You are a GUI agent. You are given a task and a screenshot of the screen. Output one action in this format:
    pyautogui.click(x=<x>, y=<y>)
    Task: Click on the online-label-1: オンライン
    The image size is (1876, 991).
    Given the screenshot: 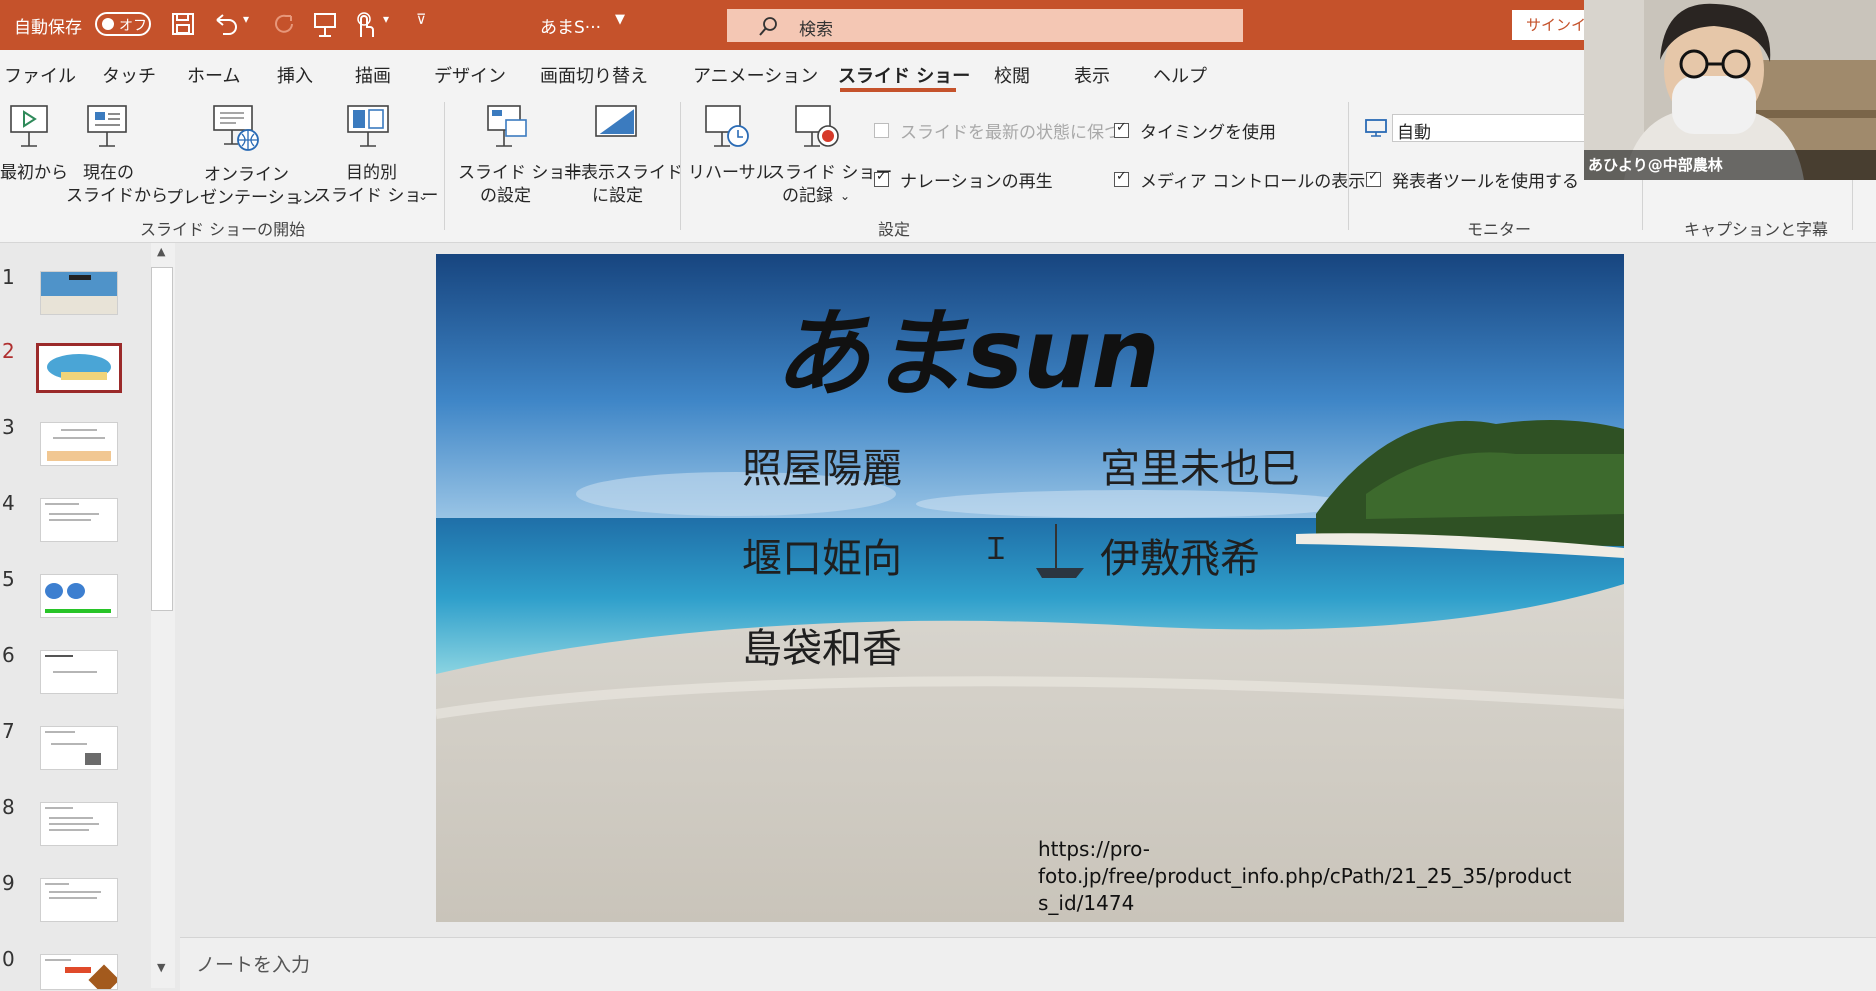 What is the action you would take?
    pyautogui.click(x=246, y=175)
    